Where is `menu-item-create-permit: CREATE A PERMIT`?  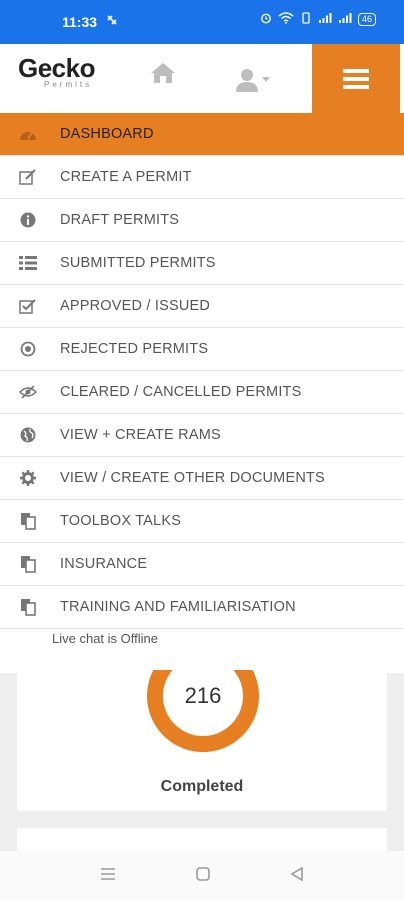
menu-item-create-permit: CREATE A PERMIT is located at coordinates (202, 177).